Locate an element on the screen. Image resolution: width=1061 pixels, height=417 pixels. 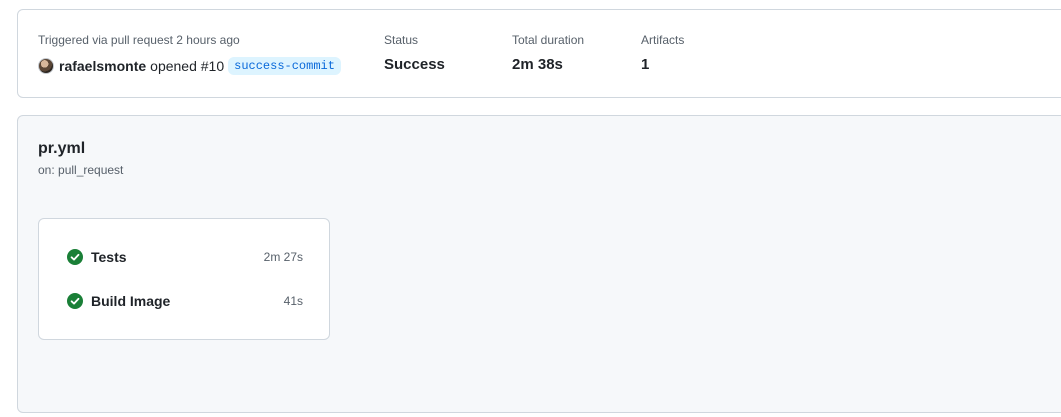
job-name: Build Image is located at coordinates (131, 301).